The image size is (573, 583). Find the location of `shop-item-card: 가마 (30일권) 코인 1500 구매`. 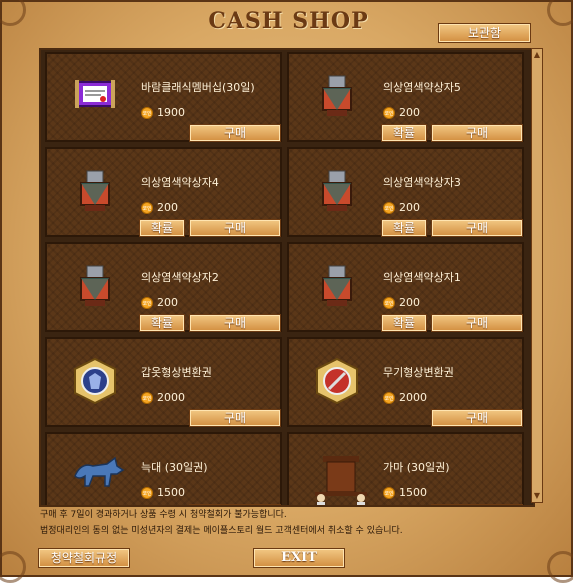

shop-item-card: 가마 (30일권) 코인 1500 구매 is located at coordinates (405, 468).